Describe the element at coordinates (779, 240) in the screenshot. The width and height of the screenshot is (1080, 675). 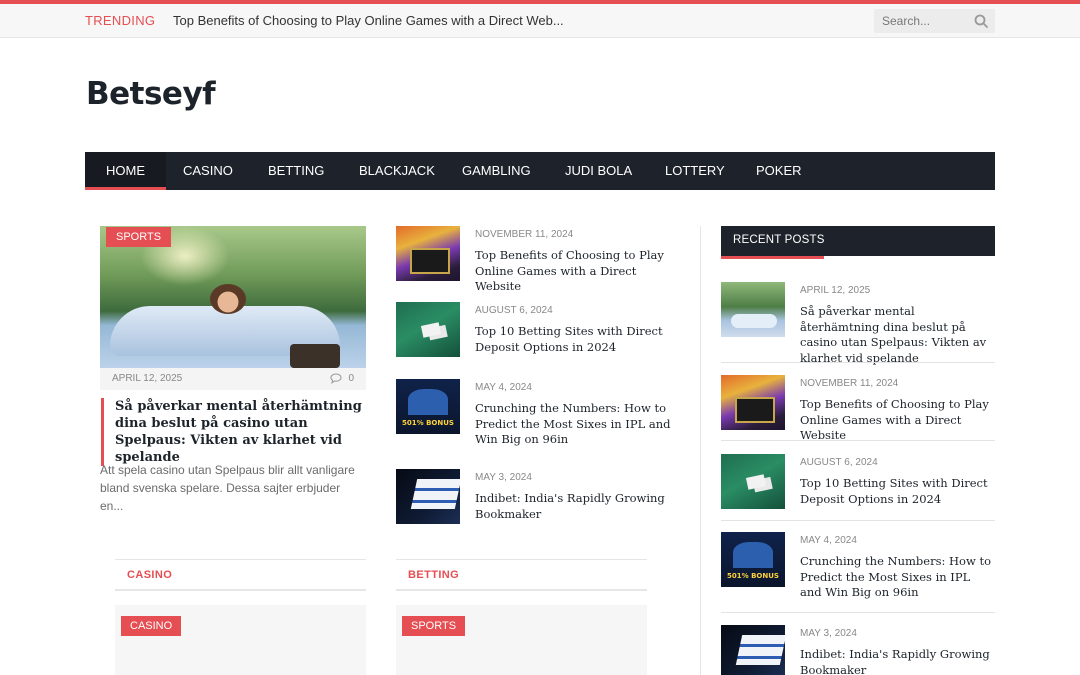
I see `widget-title: RECENT POSTS` at that location.